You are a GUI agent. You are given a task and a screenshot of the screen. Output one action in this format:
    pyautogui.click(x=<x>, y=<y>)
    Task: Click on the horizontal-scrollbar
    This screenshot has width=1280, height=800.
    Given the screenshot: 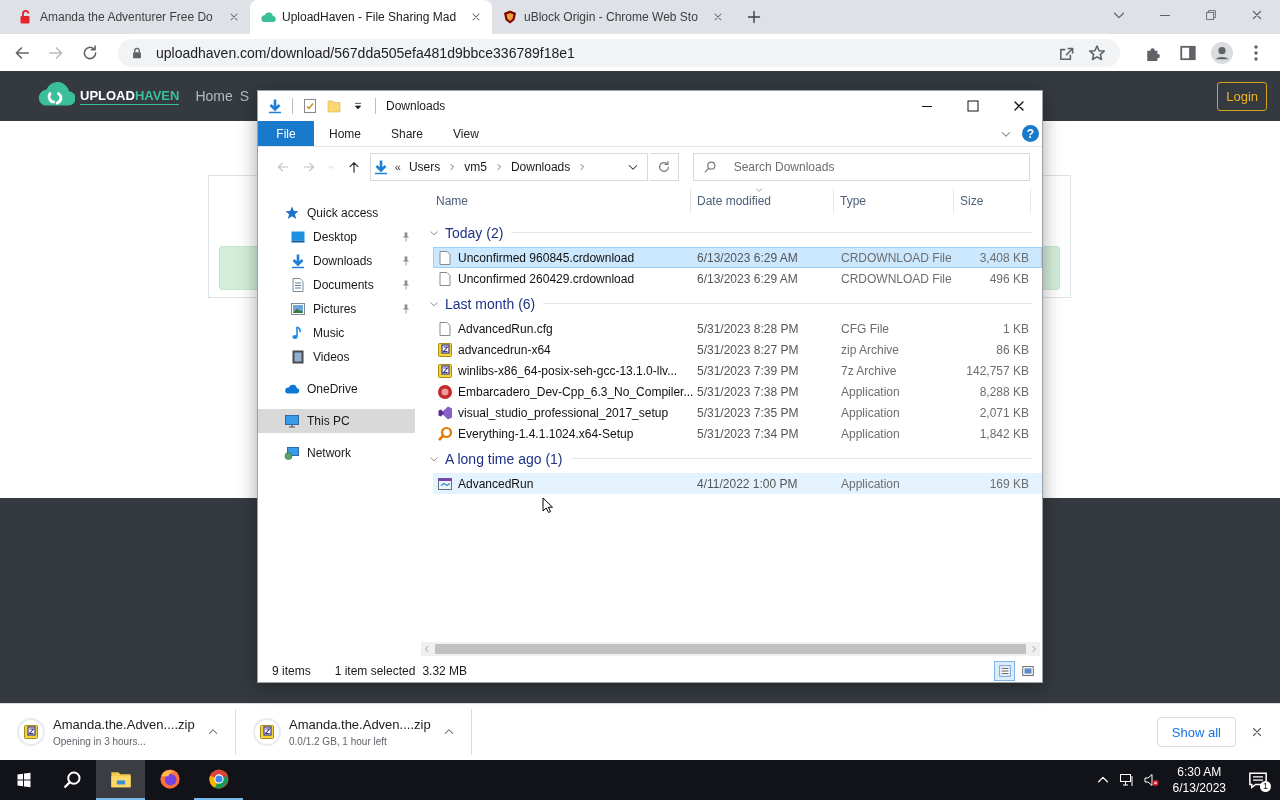 What is the action you would take?
    pyautogui.click(x=730, y=649)
    